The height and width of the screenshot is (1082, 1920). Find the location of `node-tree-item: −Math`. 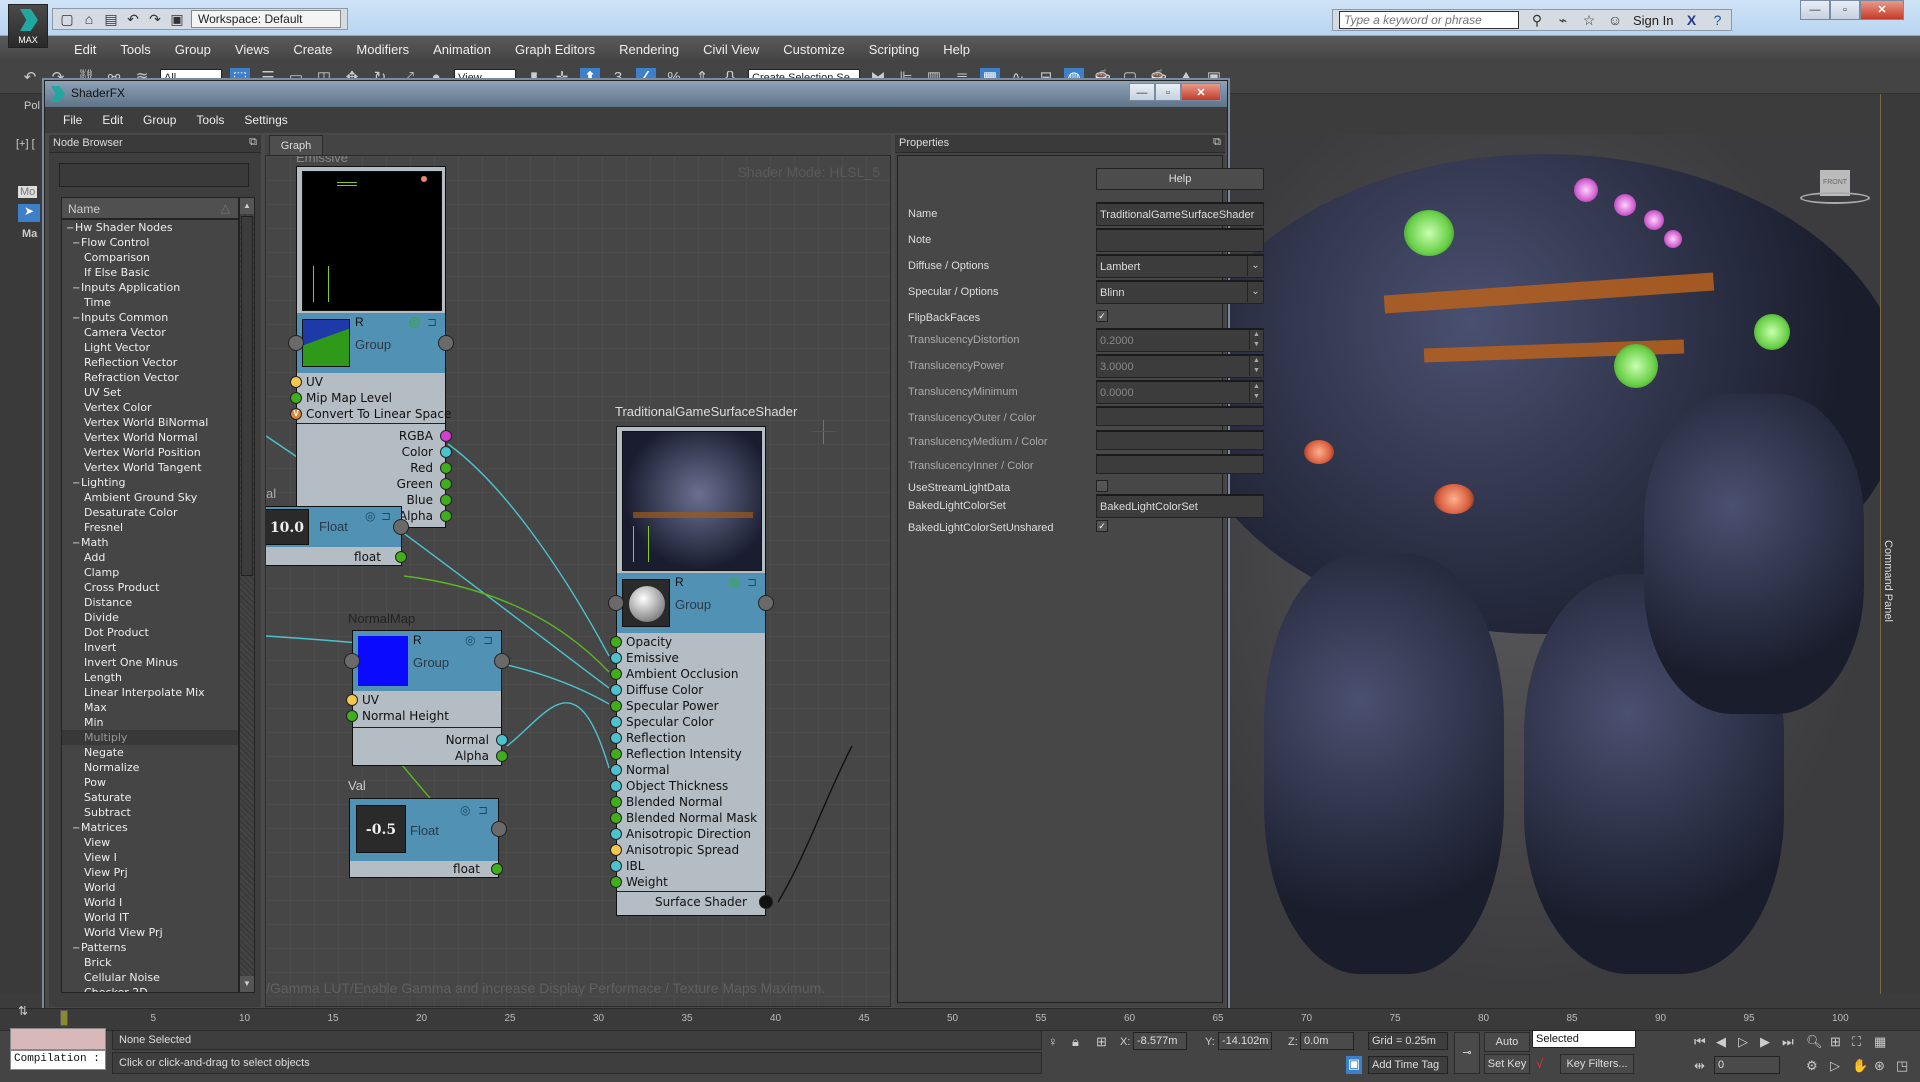

node-tree-item: −Math is located at coordinates (150, 542).